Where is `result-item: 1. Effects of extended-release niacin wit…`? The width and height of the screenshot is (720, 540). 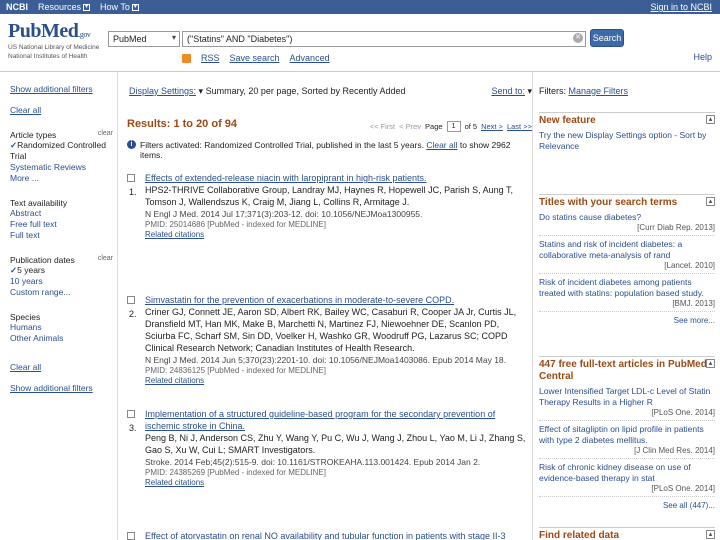 result-item: 1. Effects of extended-release niacin wit… is located at coordinates (329, 206).